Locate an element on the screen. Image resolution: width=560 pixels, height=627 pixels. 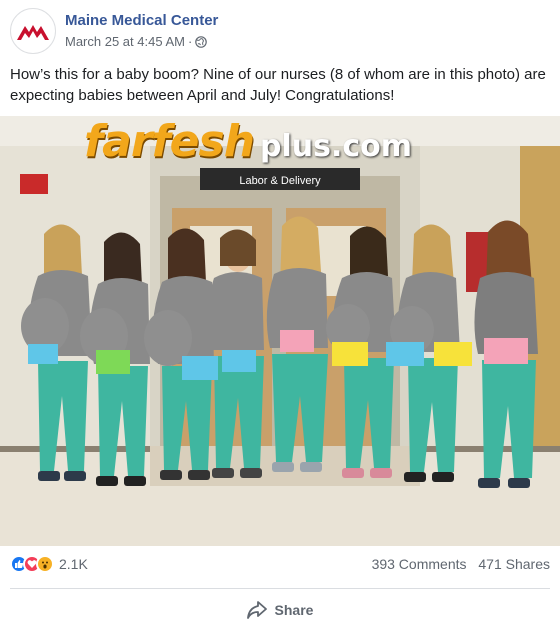
farfesh-watermark: farfesh plus.com is located at coordinates (248, 141).